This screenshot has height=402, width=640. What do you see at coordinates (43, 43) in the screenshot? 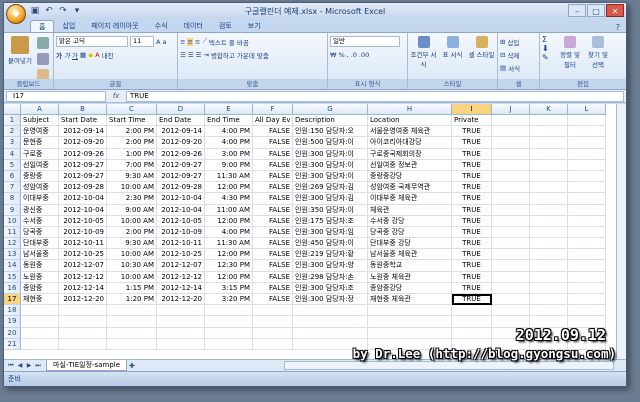
I see `cut-icon` at bounding box center [43, 43].